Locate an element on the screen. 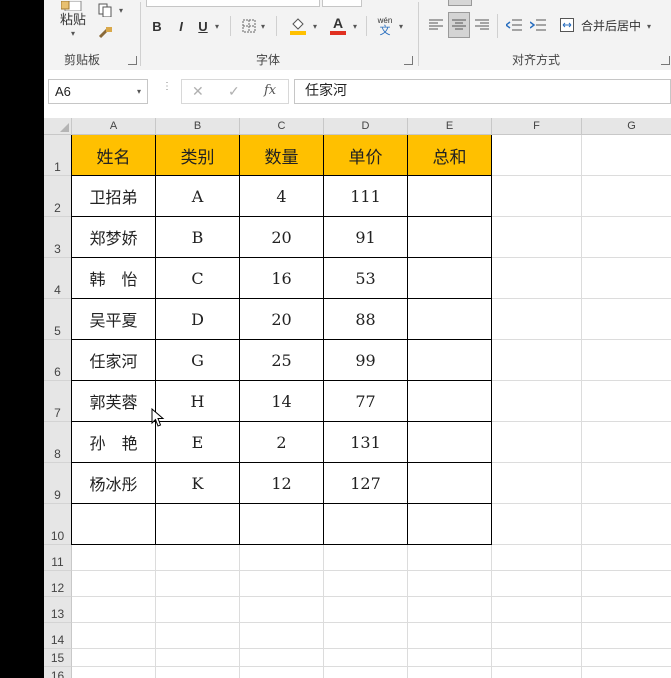 This screenshot has height=678, width=671. table-cell: 韩 怡 is located at coordinates (114, 278).